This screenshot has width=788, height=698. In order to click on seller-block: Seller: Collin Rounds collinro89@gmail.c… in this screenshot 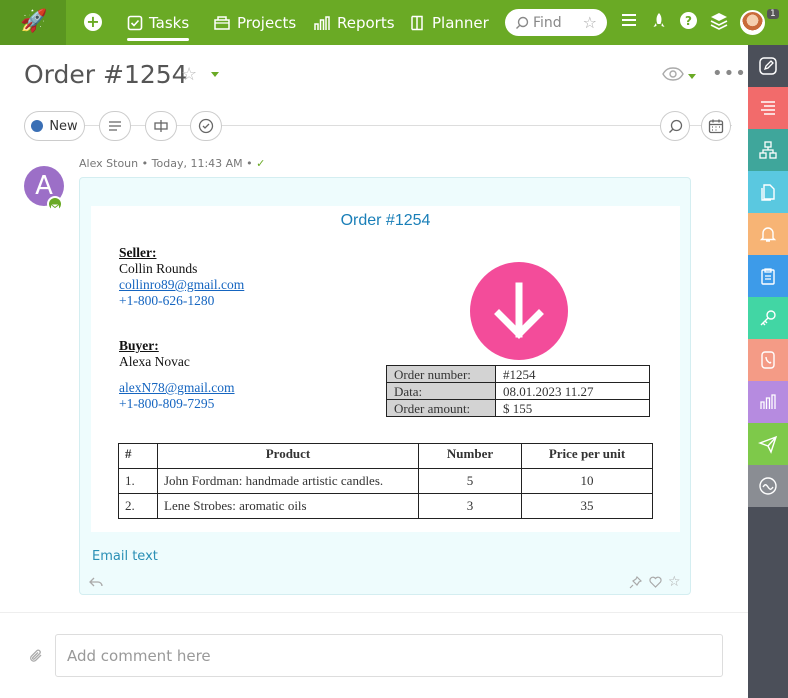, I will do `click(181, 277)`.